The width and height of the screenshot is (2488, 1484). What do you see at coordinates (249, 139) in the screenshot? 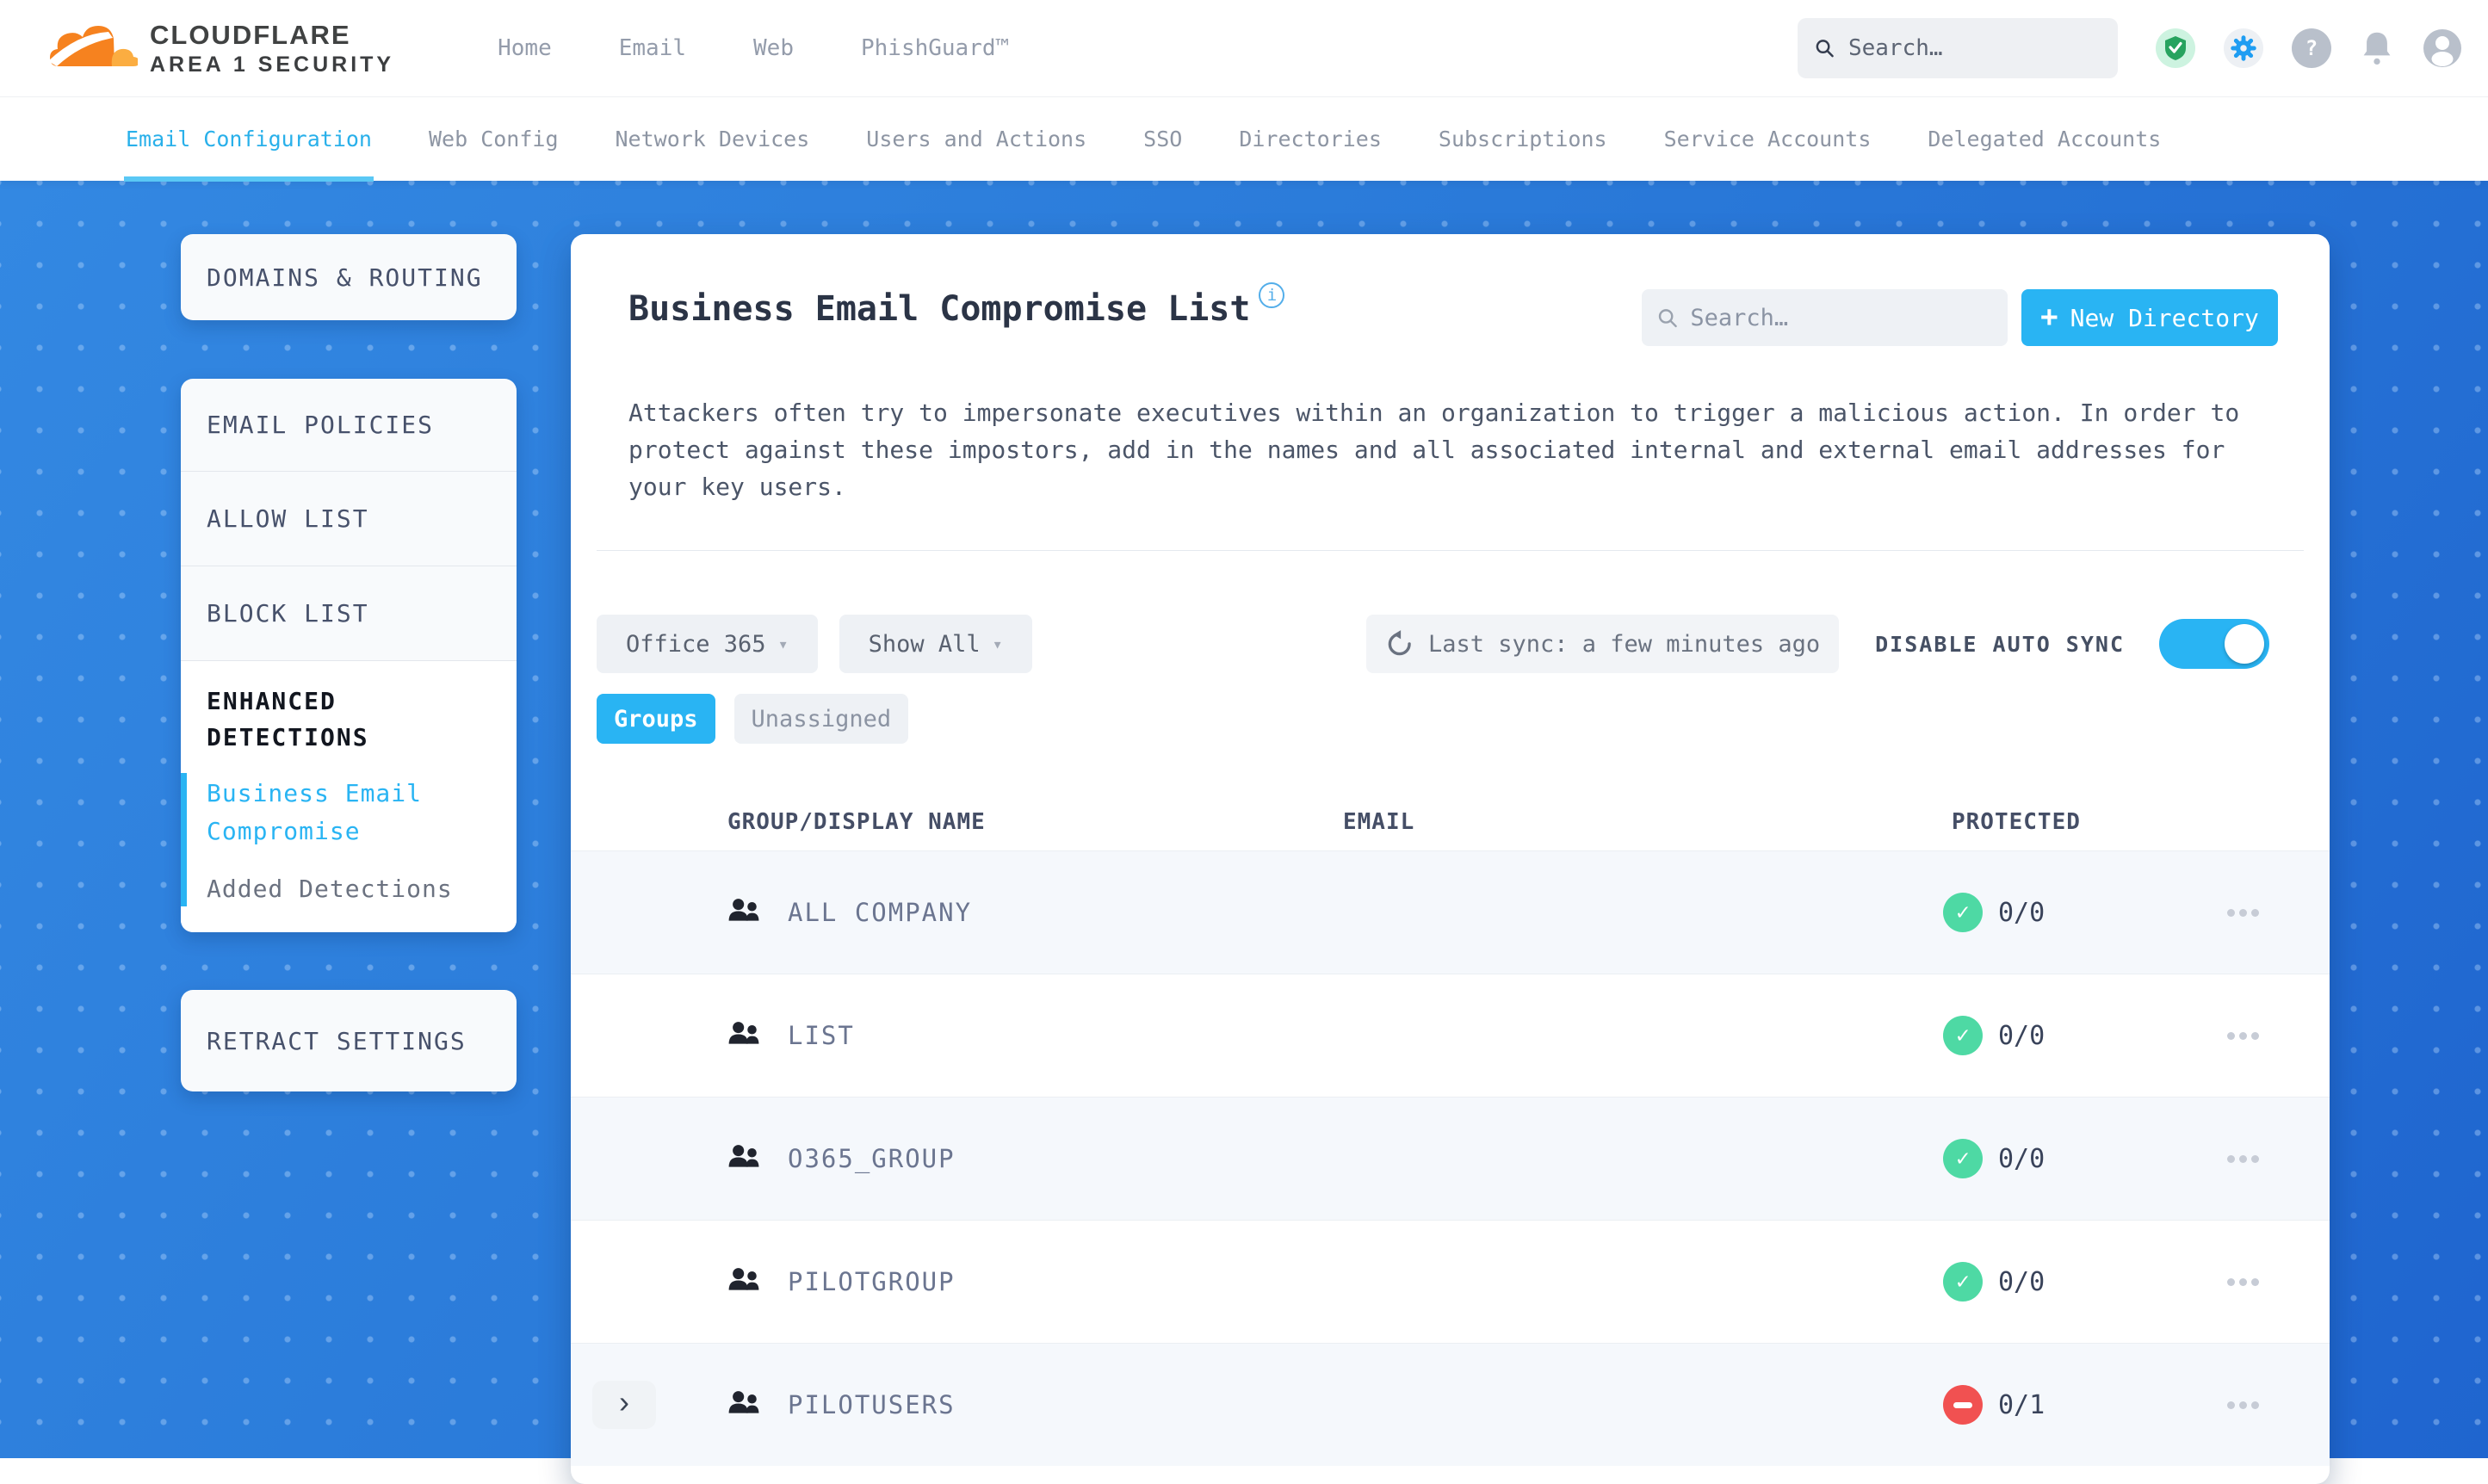
I see `section-tab: Email Configuration` at bounding box center [249, 139].